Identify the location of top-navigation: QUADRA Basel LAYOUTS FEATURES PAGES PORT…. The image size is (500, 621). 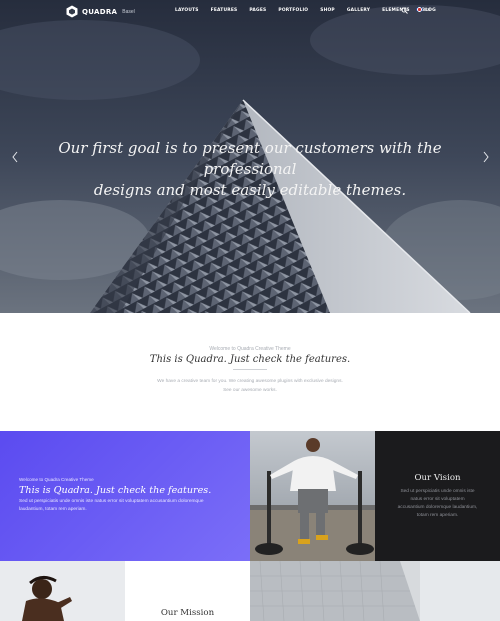
(250, 12).